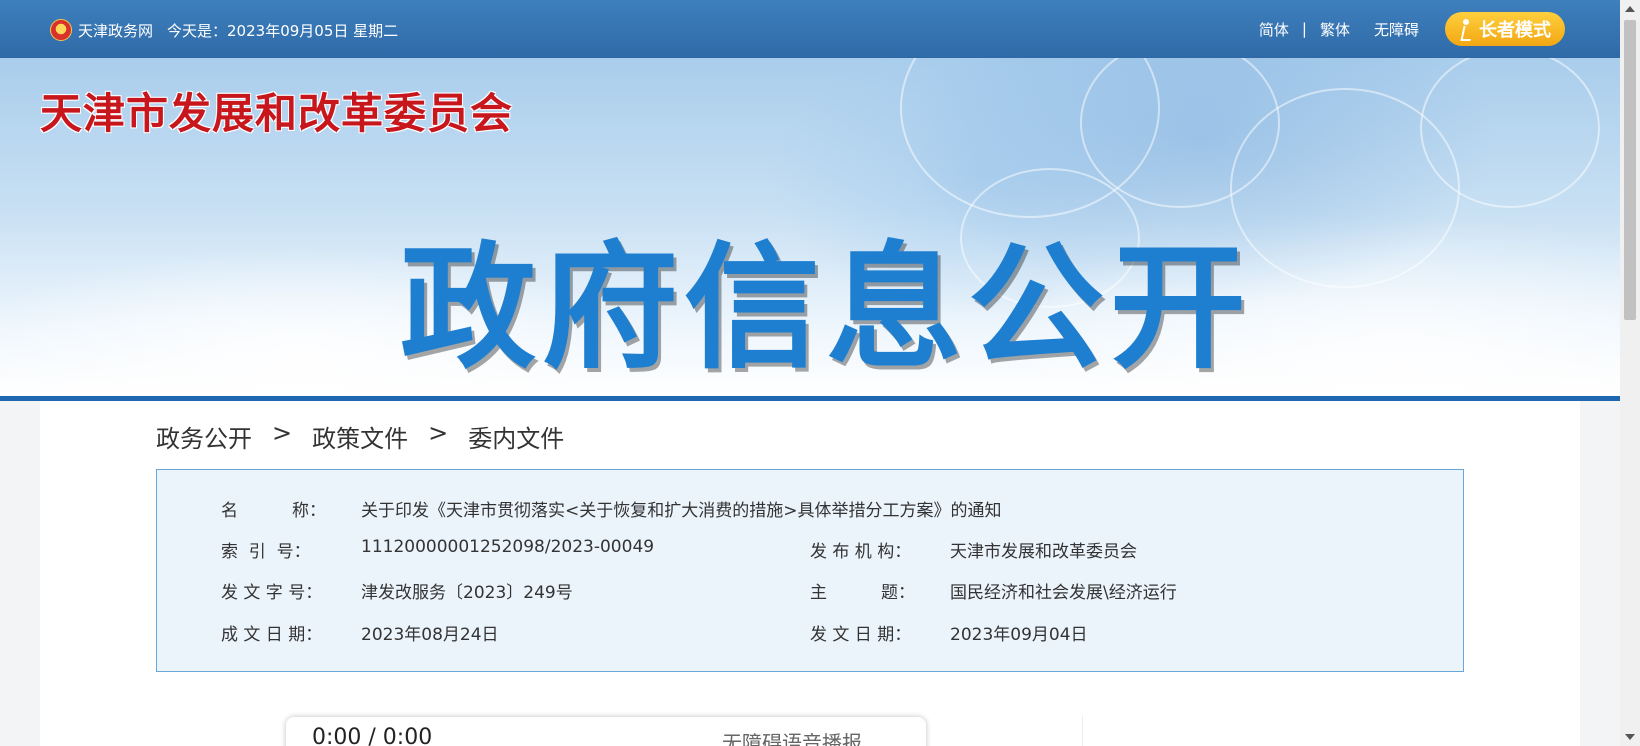  I want to click on national-emblem-icon, so click(61, 30).